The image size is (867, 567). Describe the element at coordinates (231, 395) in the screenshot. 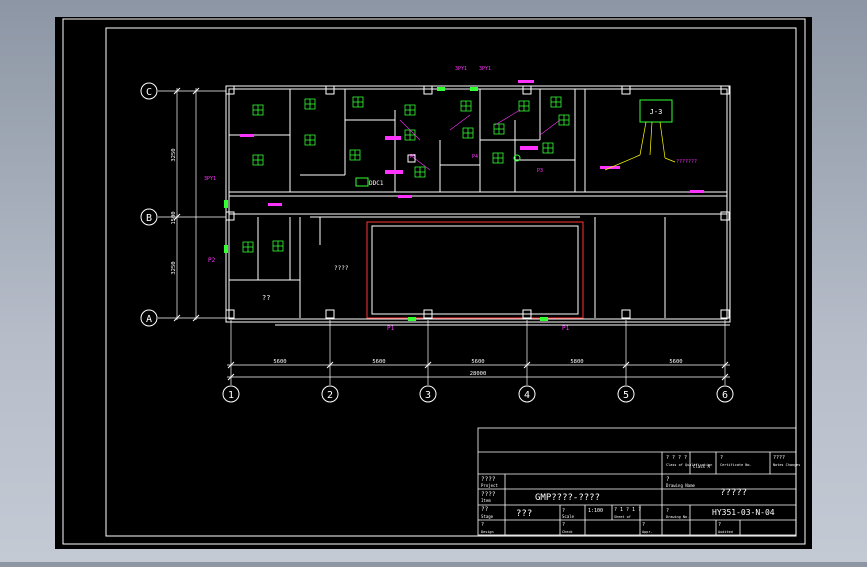

I see `col-axis-label: 1` at that location.